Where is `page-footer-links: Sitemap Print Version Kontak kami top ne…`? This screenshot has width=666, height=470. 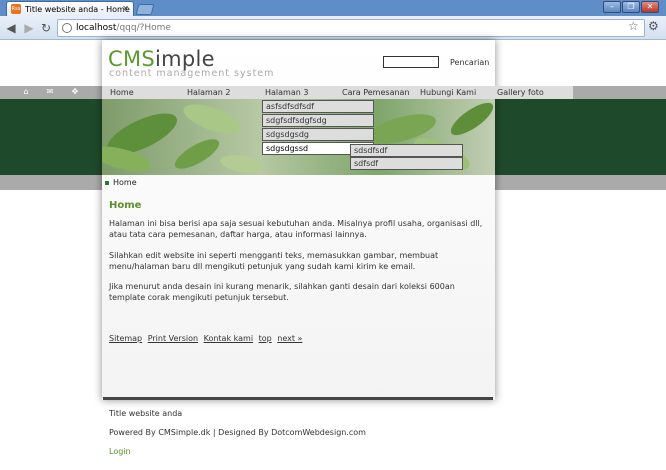
page-footer-links: Sitemap Print Version Kontak kami top ne… is located at coordinates (207, 338).